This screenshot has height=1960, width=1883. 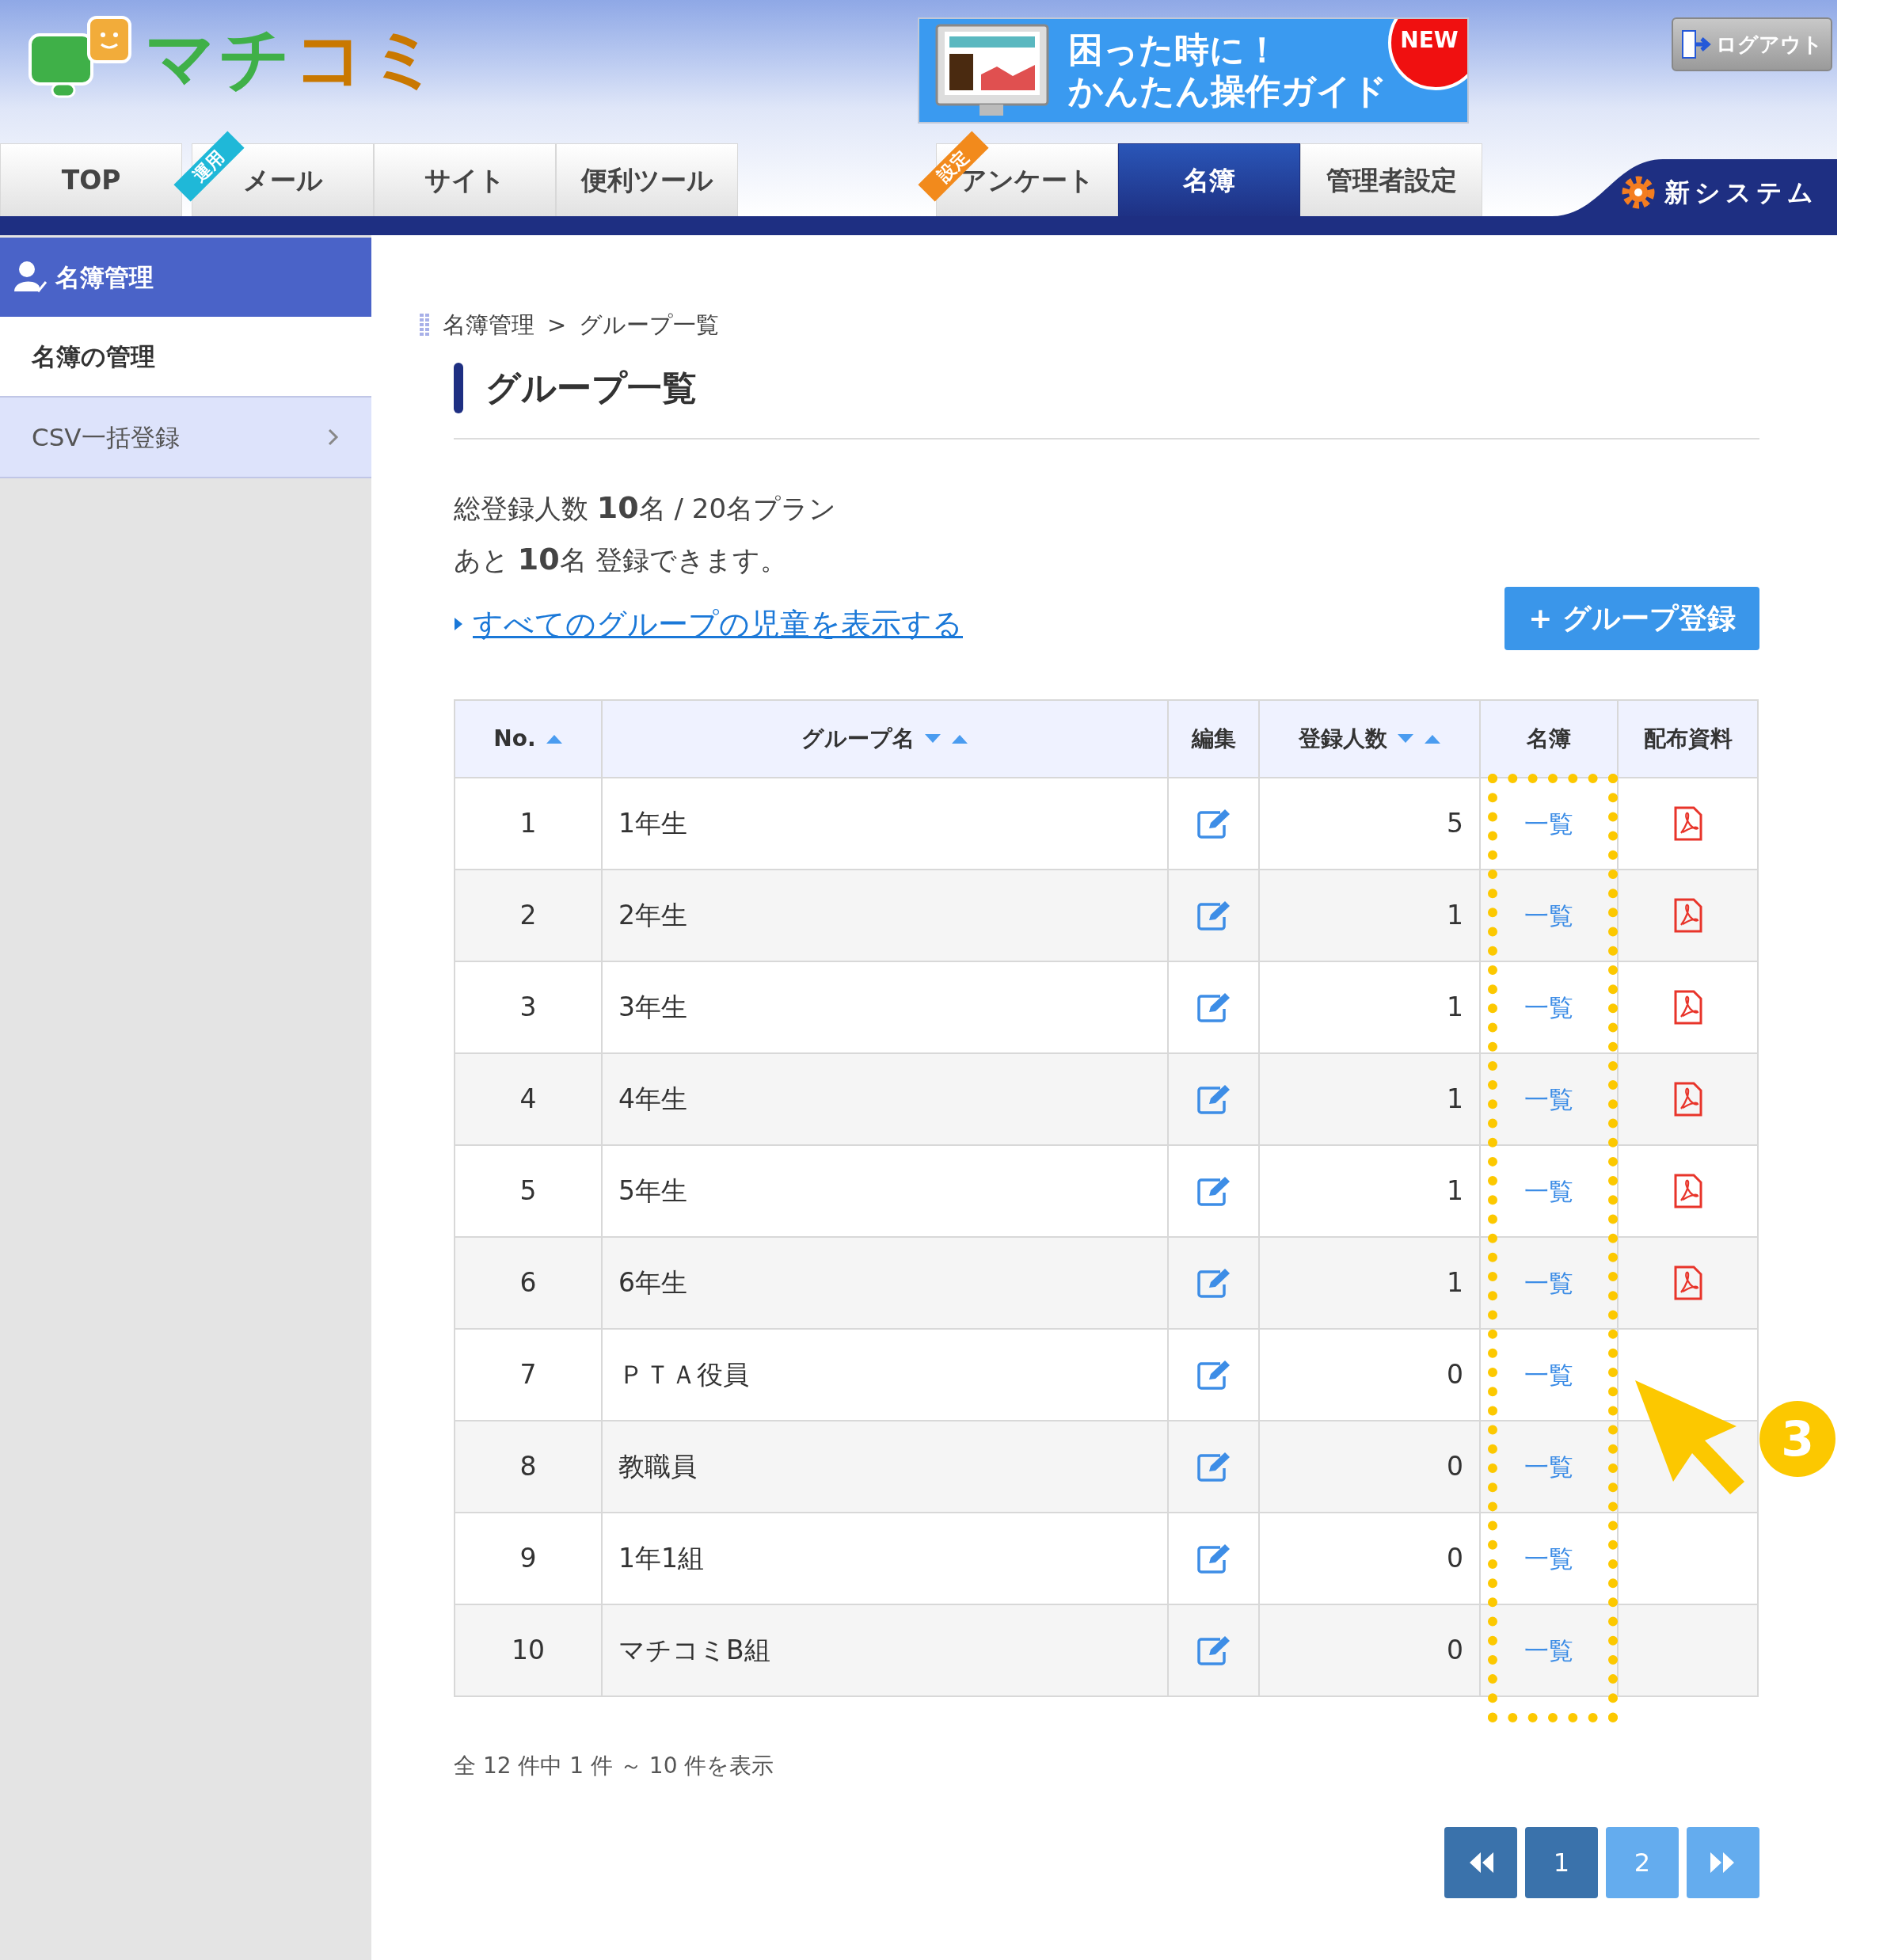 What do you see at coordinates (91, 179) in the screenshot?
I see `nav-tab: TOP` at bounding box center [91, 179].